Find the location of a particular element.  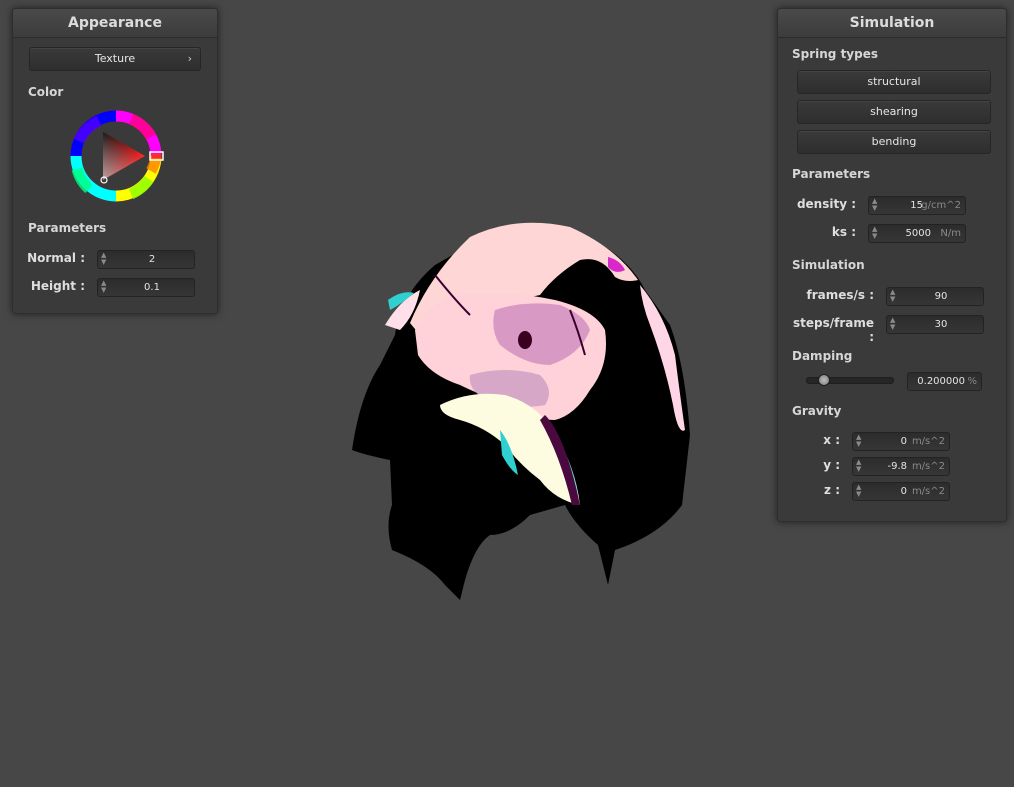

height-label: Height : is located at coordinates (57, 286).